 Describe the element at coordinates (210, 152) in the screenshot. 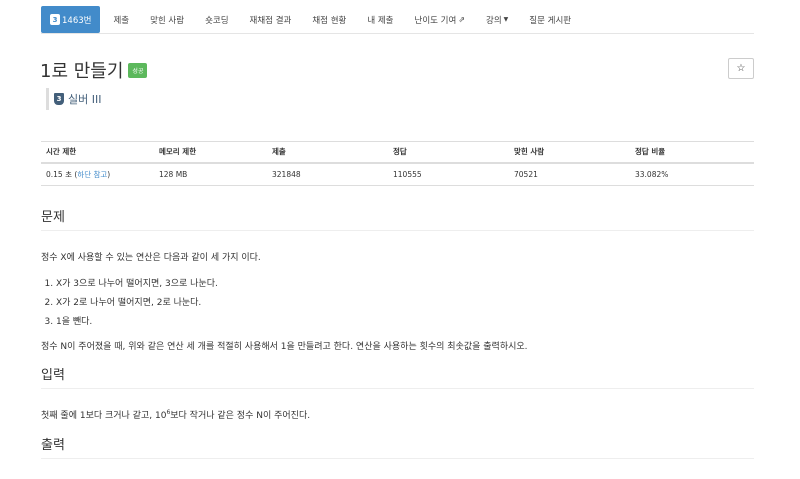

I see `header-memory-limit: 메모리 제한` at that location.